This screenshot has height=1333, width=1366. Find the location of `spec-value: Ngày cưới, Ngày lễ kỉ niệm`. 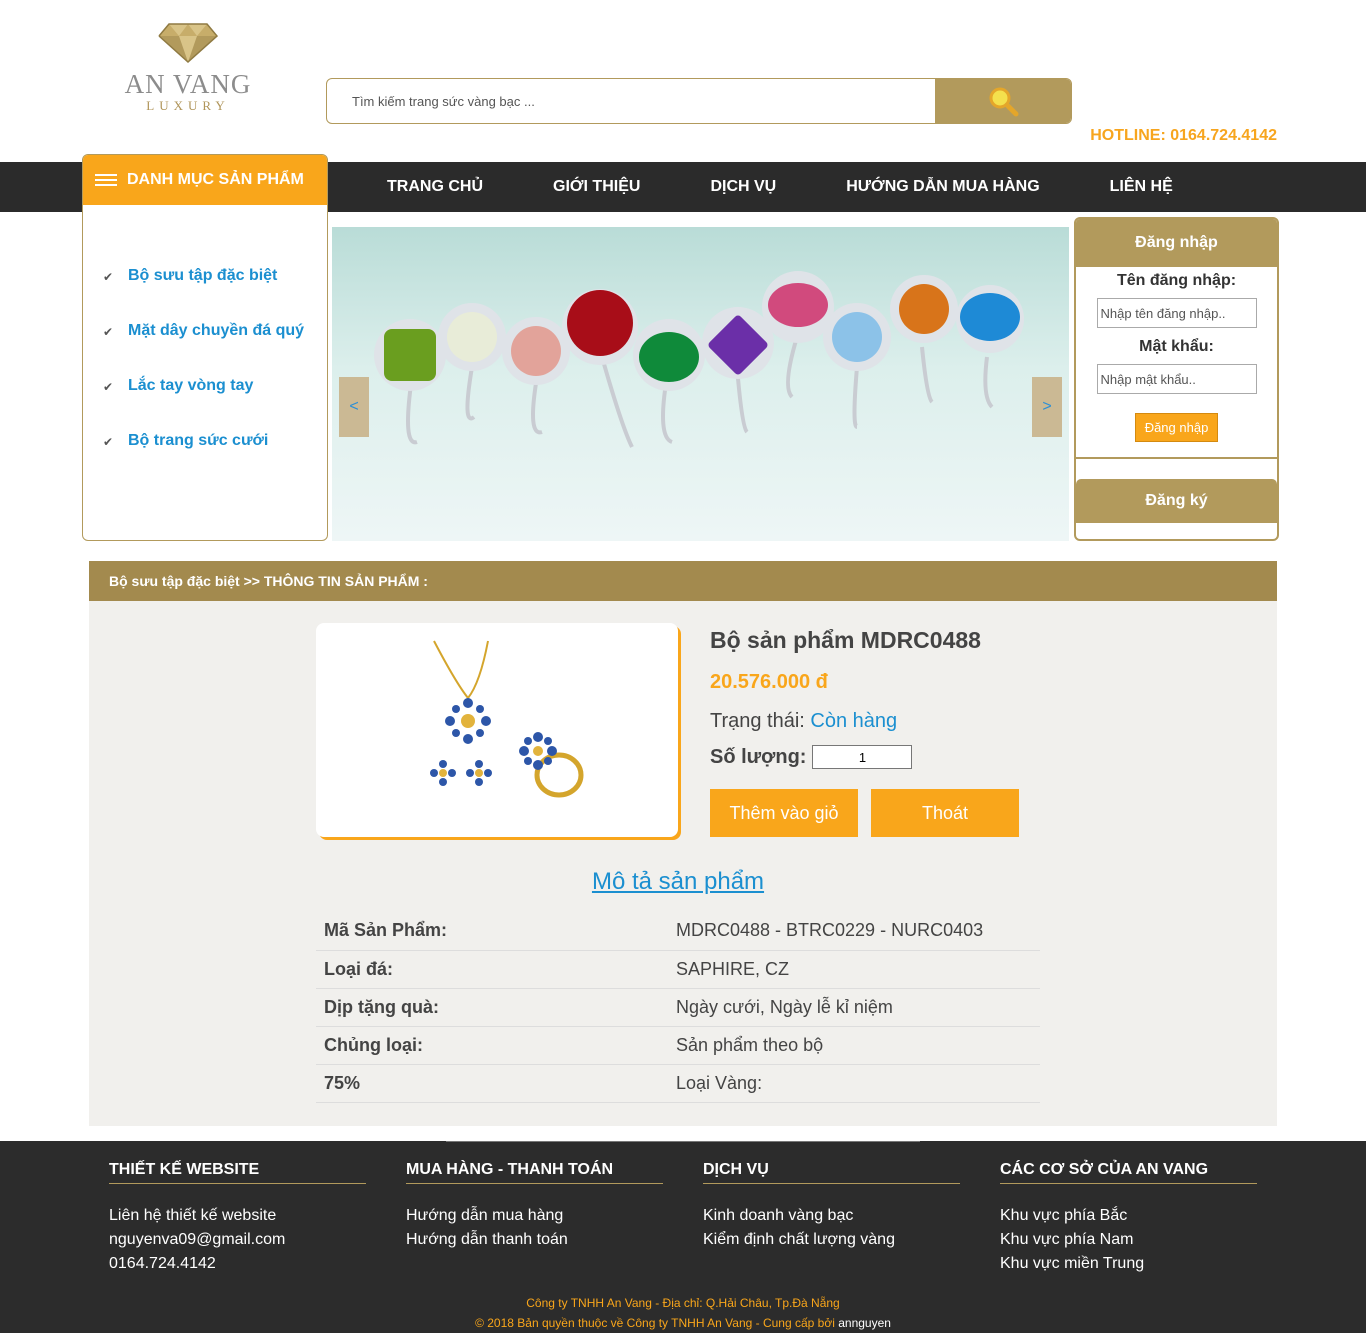

spec-value: Ngày cưới, Ngày lễ kỉ niệm is located at coordinates (854, 1007).